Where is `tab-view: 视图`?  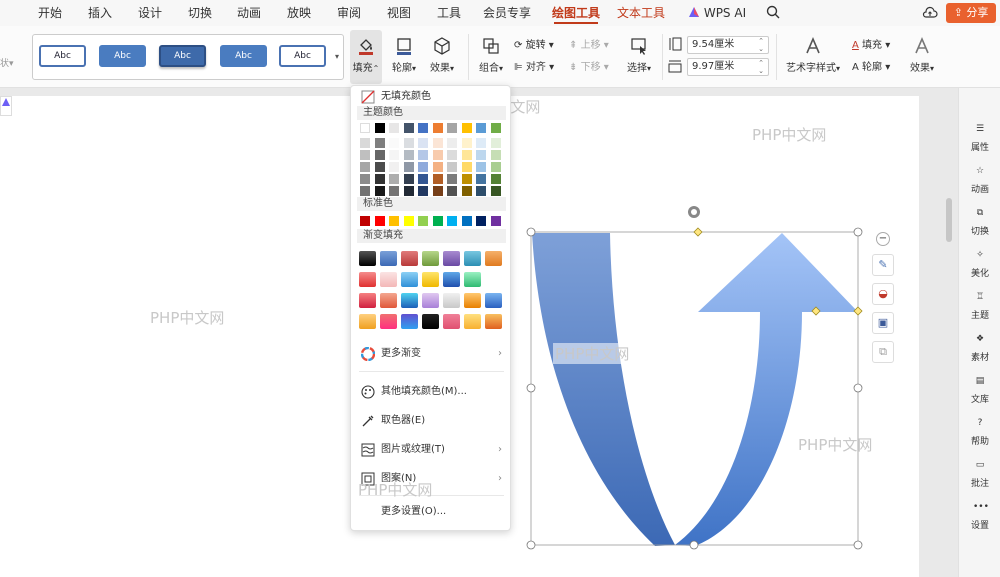
tab-view: 视图 is located at coordinates (399, 13).